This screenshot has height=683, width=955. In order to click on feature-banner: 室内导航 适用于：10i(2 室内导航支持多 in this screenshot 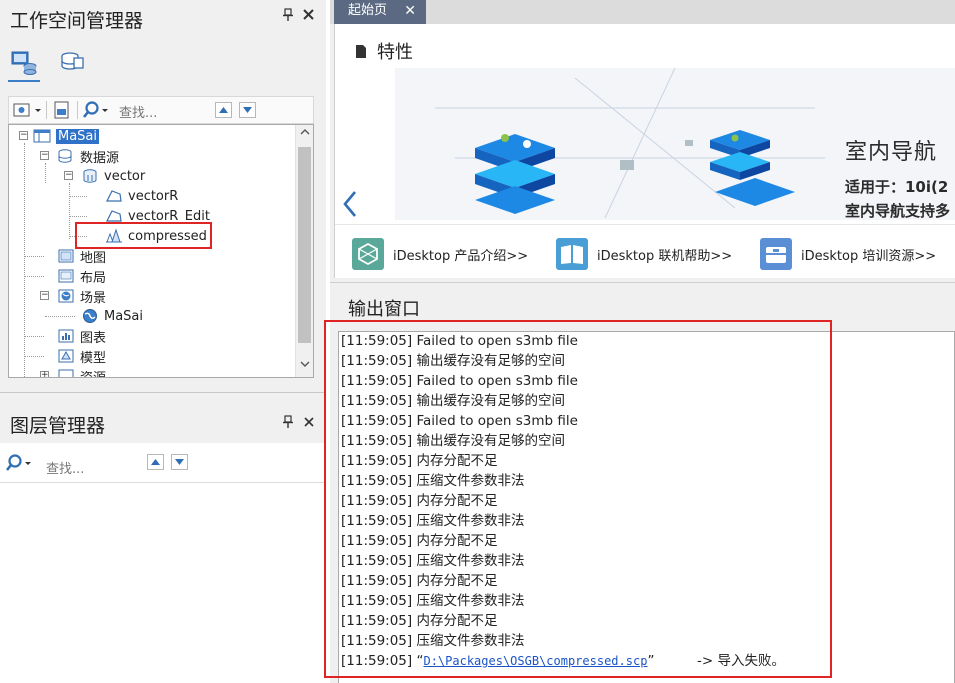, I will do `click(675, 144)`.